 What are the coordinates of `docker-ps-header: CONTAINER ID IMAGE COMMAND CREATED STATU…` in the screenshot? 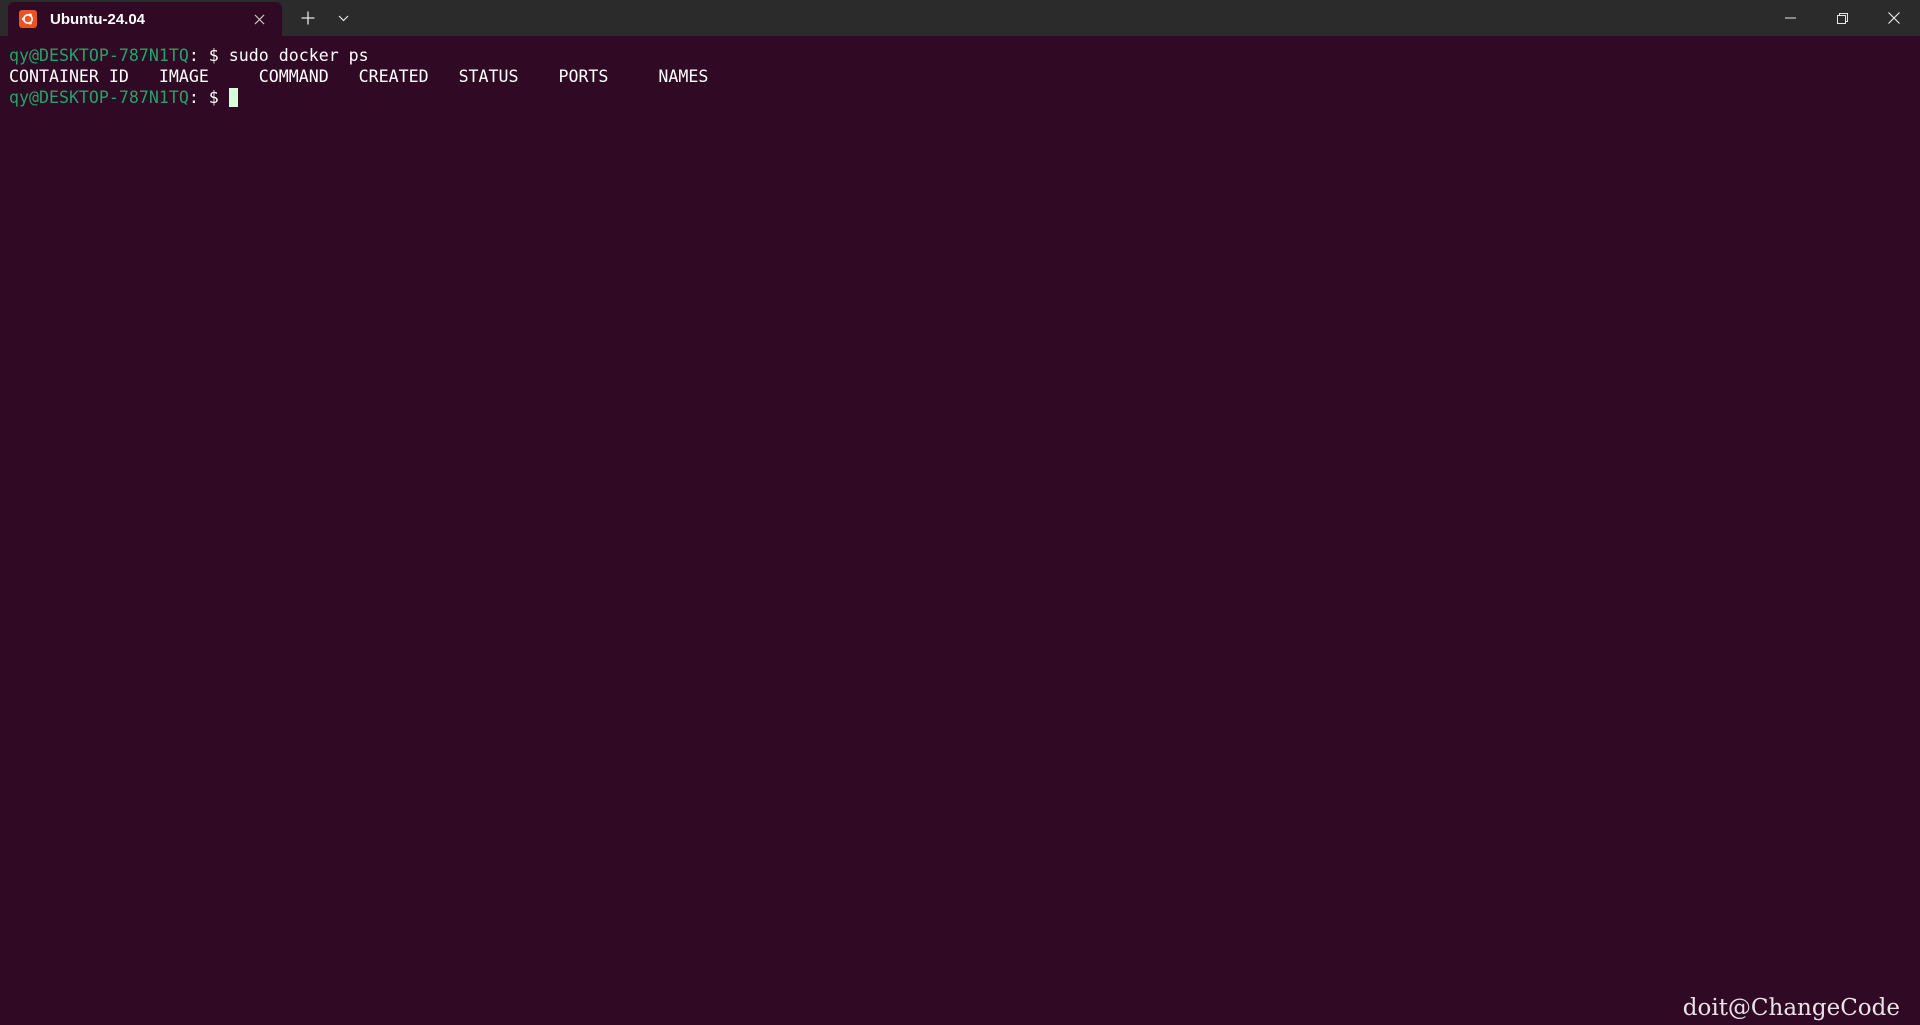 It's located at (359, 76).